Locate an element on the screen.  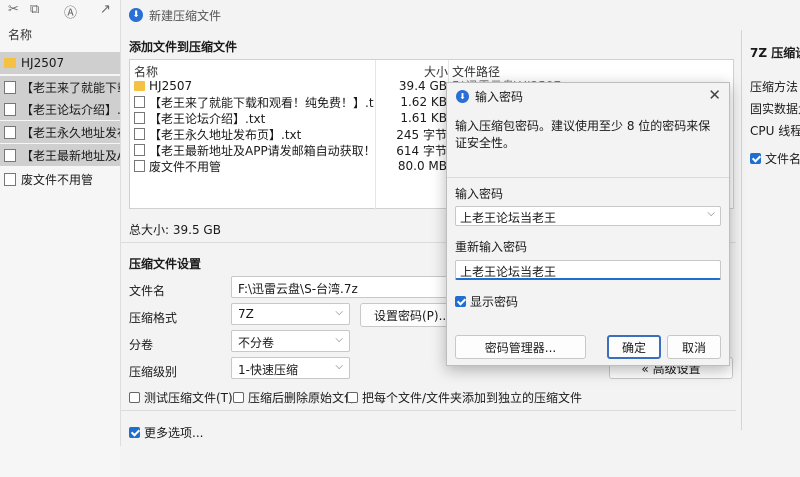
explorer-row: 【老王最新地址及APP请 is located at coordinates (60, 155).